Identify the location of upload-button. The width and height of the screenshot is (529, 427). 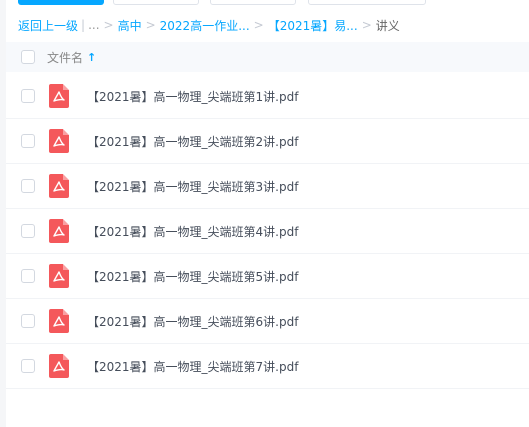
(61, 2).